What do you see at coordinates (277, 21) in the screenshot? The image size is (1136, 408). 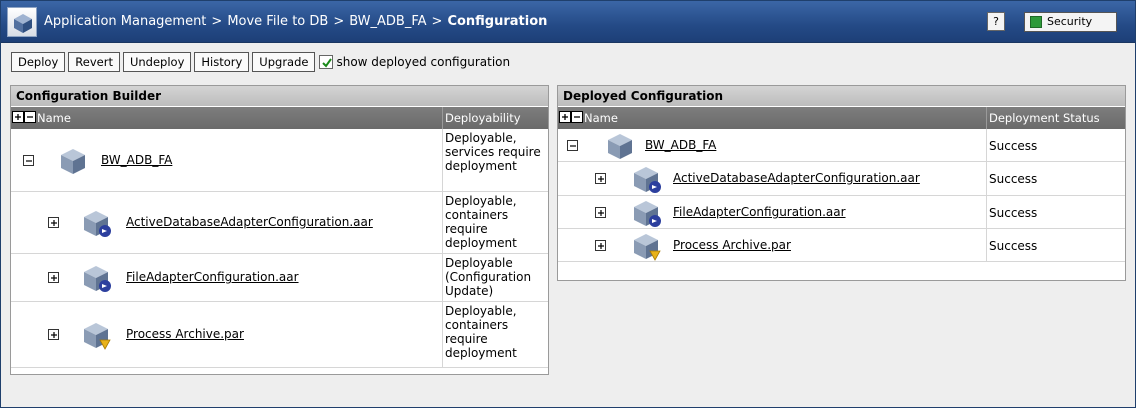 I see `breadcrumb-item: Move File to DB` at bounding box center [277, 21].